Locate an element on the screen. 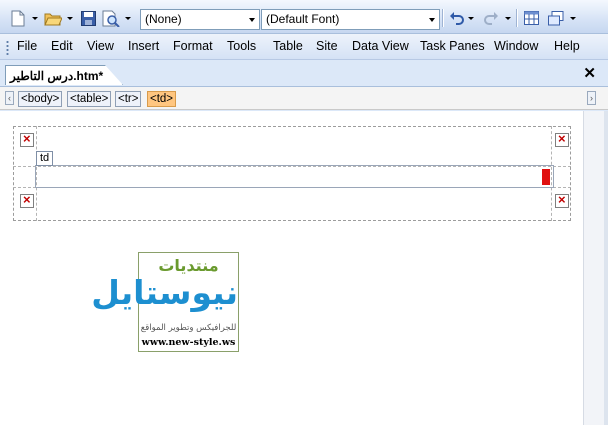 The height and width of the screenshot is (425, 608). cell-resize-handle is located at coordinates (546, 177).